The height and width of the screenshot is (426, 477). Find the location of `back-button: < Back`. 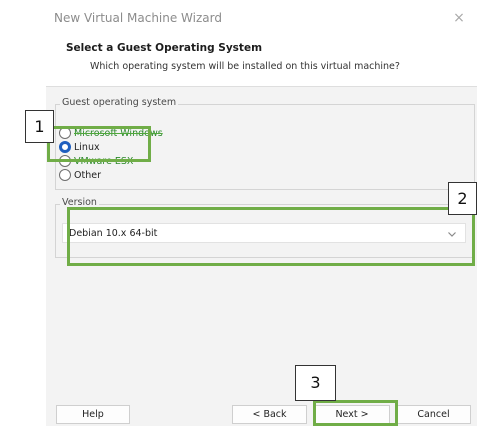

back-button: < Back is located at coordinates (269, 414).